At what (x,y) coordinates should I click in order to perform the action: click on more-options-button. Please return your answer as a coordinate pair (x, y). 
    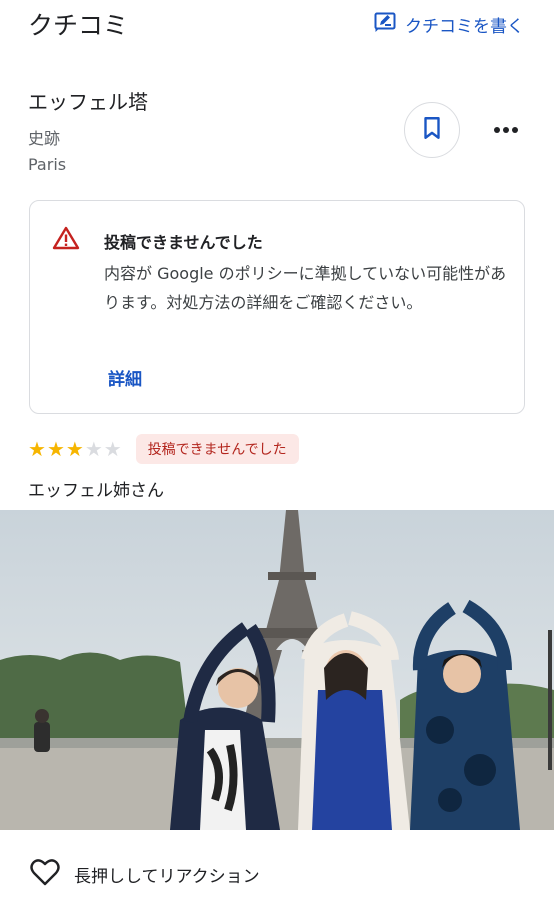
    Looking at the image, I should click on (506, 128).